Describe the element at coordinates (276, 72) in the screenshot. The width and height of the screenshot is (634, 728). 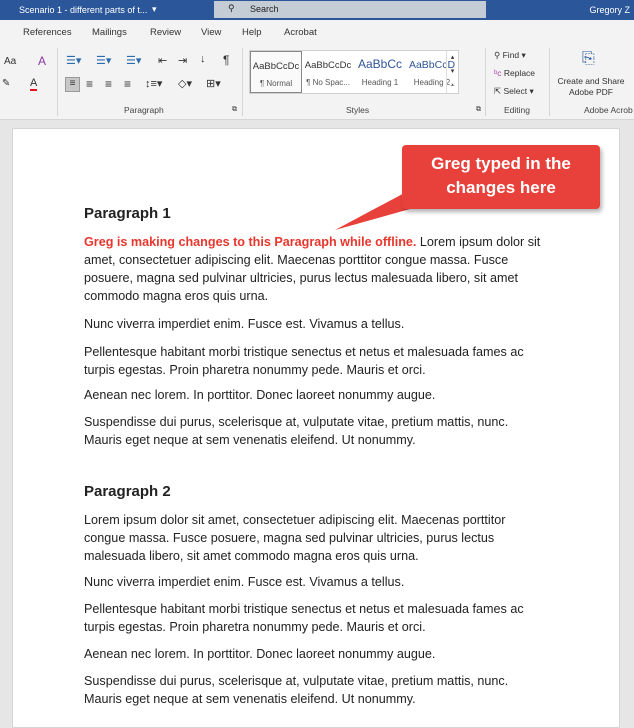
I see `style-normal: AaBbCcDc ¶ Normal` at that location.